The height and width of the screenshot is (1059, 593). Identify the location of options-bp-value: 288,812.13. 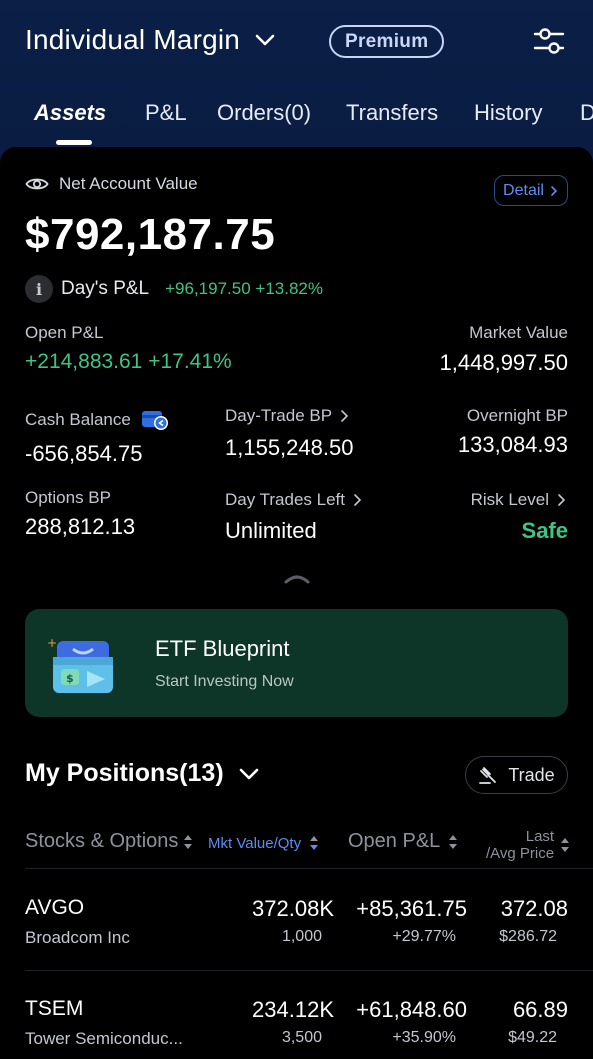
(80, 526).